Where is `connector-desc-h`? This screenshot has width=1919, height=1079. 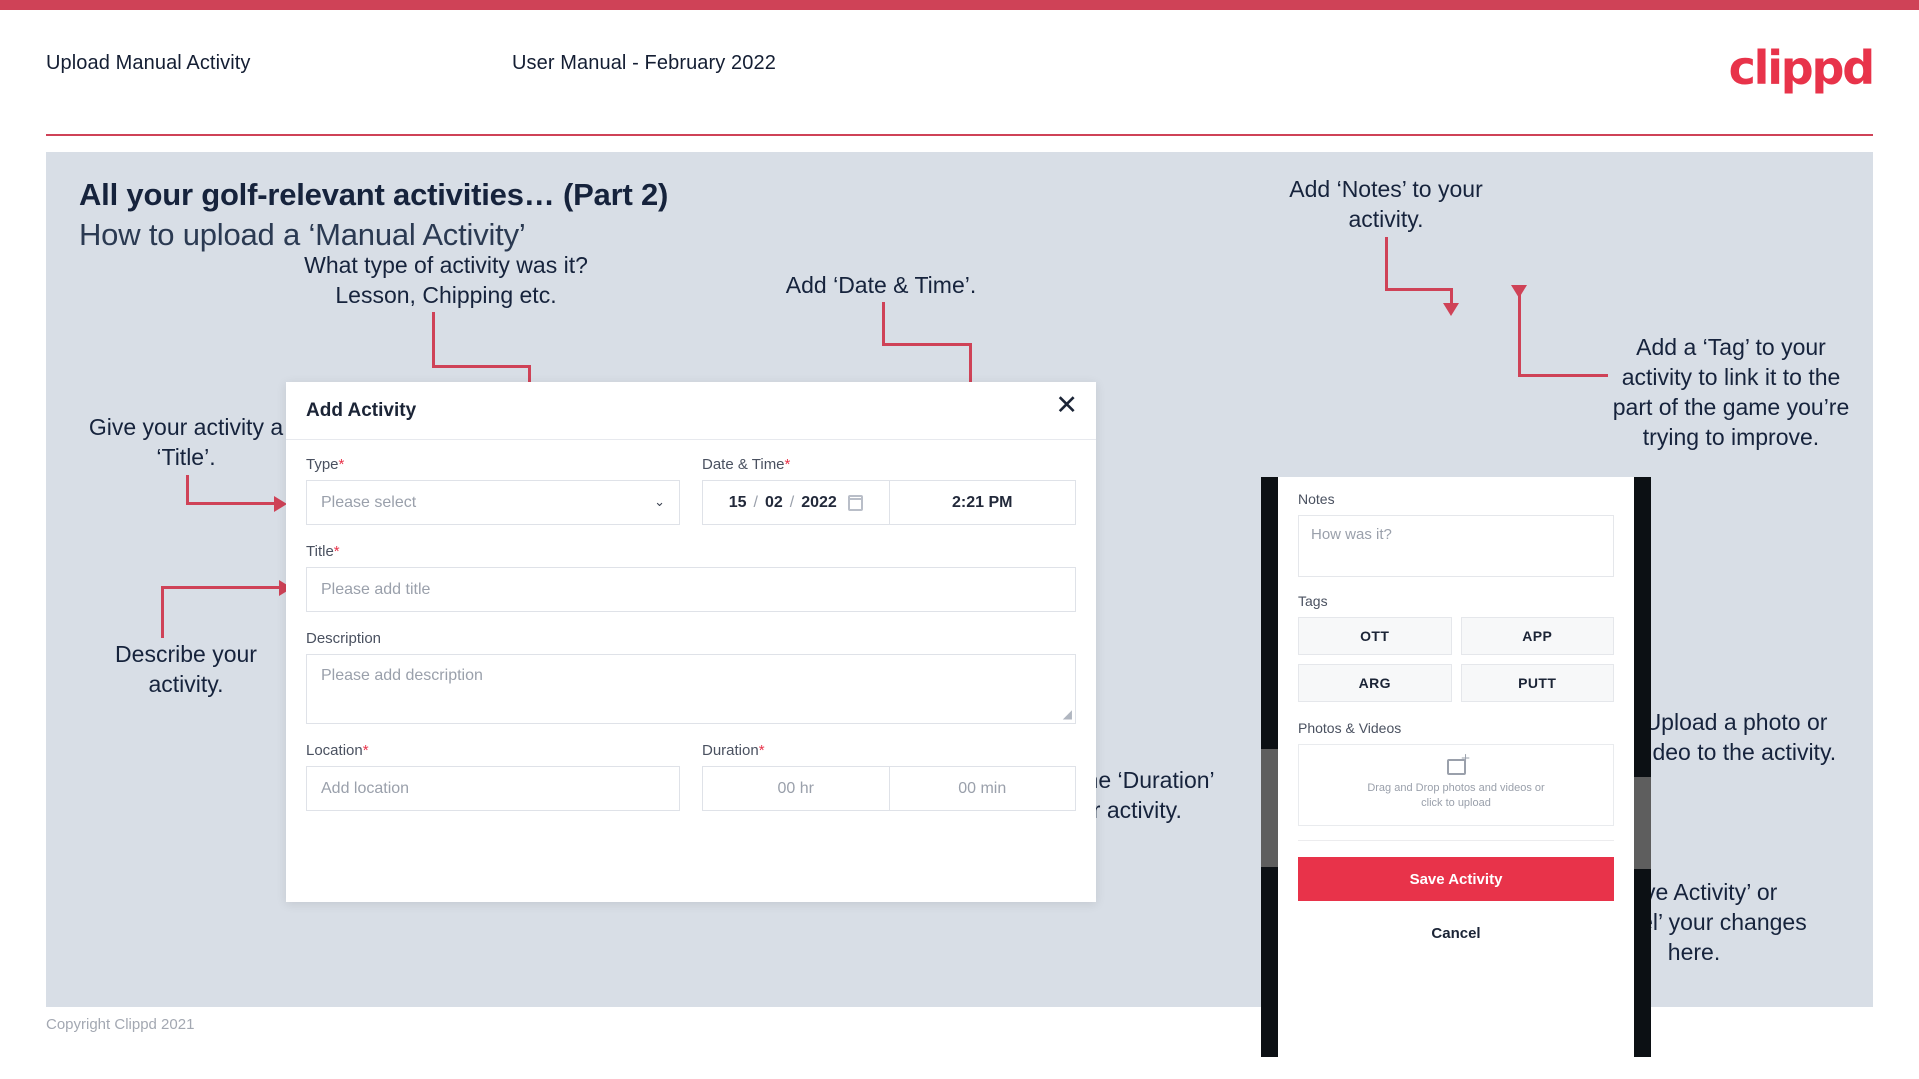 connector-desc-h is located at coordinates (221, 587).